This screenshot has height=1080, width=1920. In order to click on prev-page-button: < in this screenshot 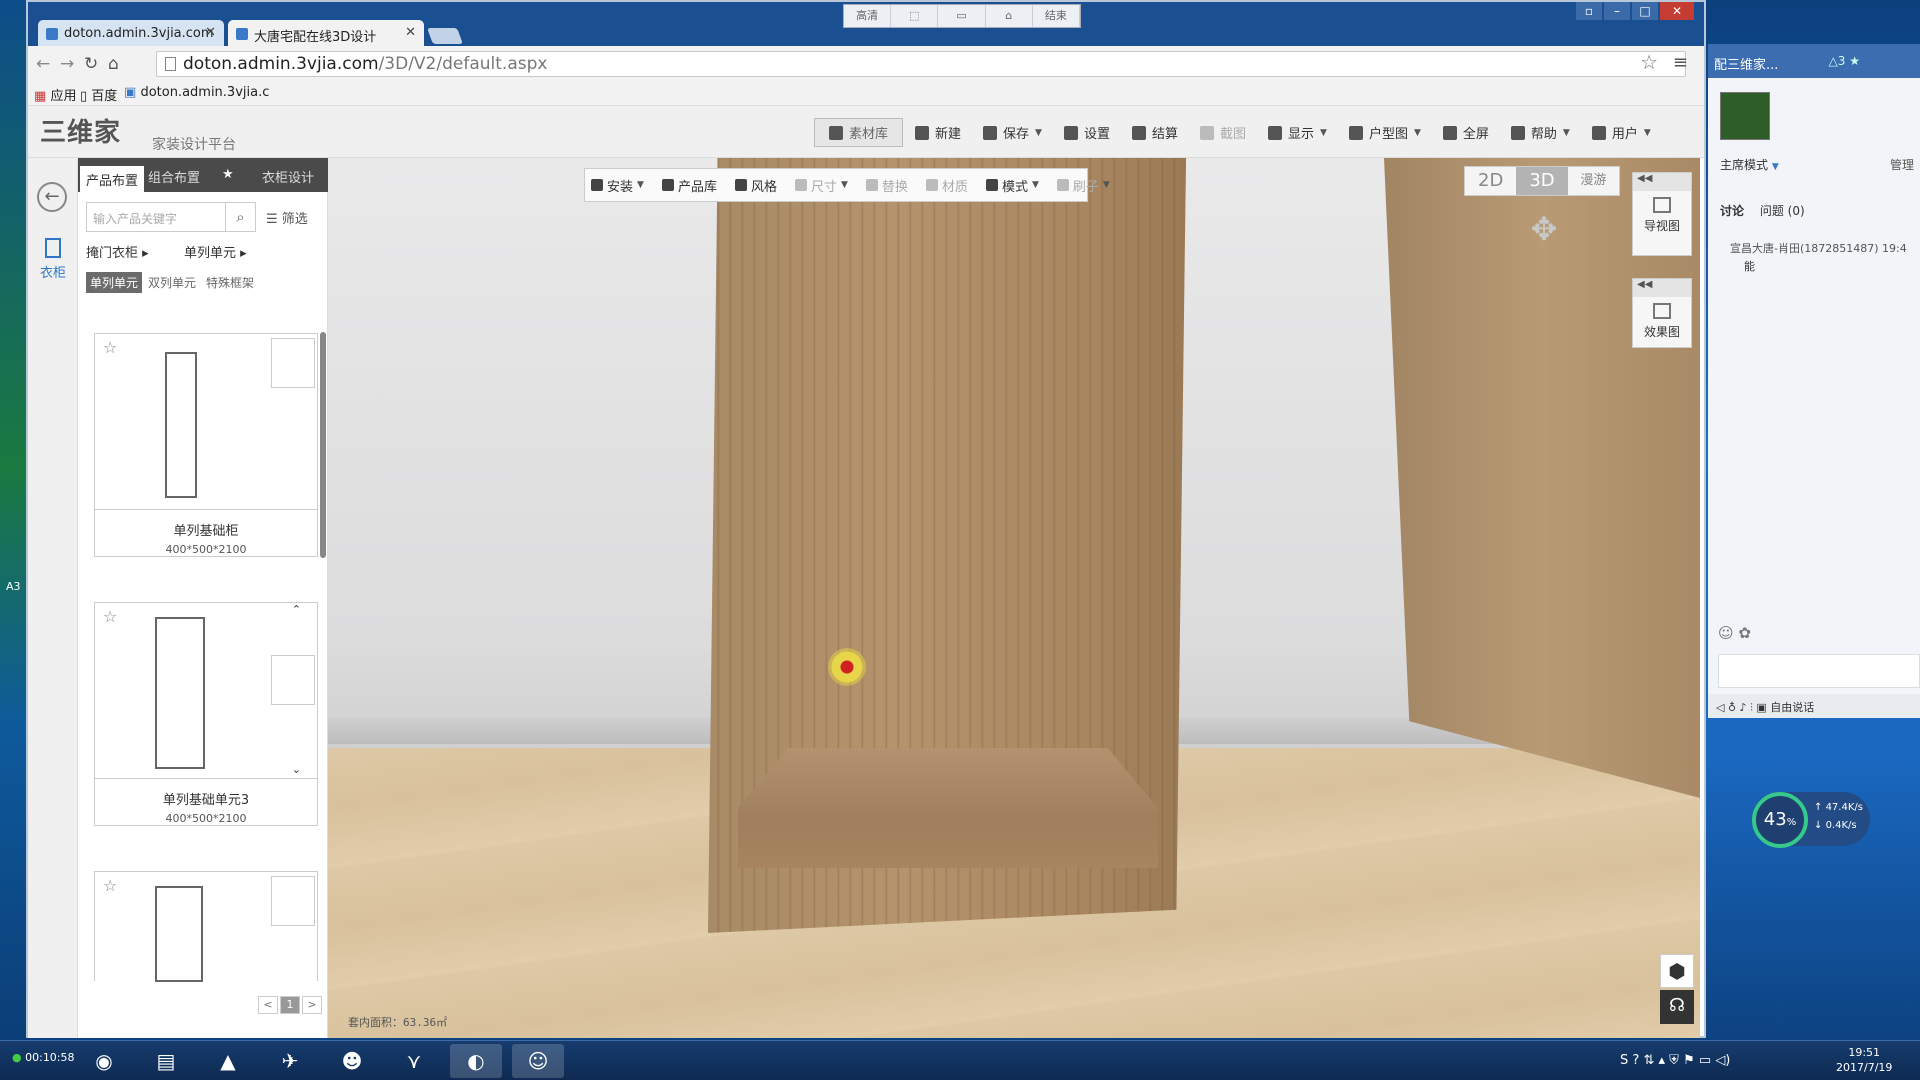, I will do `click(268, 1005)`.